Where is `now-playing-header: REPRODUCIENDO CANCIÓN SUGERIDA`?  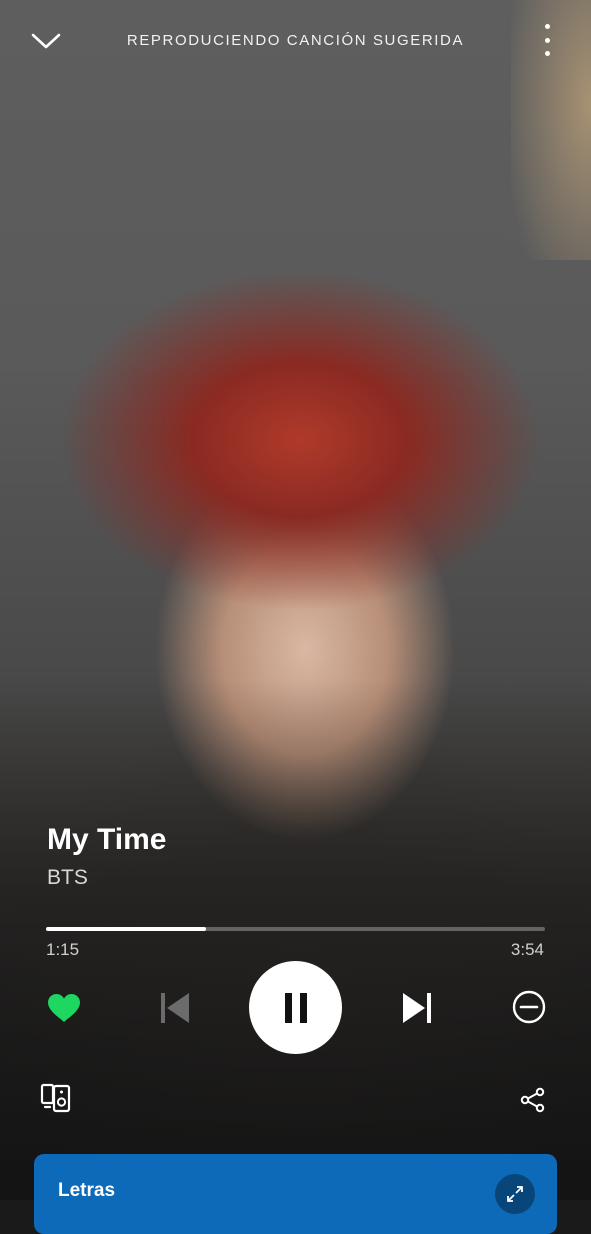 now-playing-header: REPRODUCIENDO CANCIÓN SUGERIDA is located at coordinates (295, 40).